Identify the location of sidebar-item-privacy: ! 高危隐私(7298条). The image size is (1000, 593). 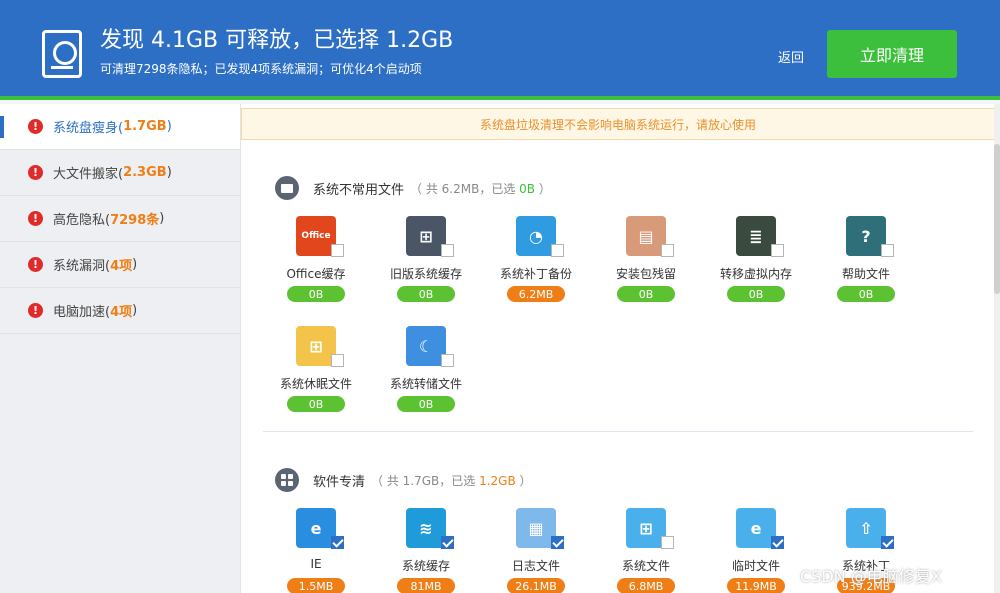
(120, 219).